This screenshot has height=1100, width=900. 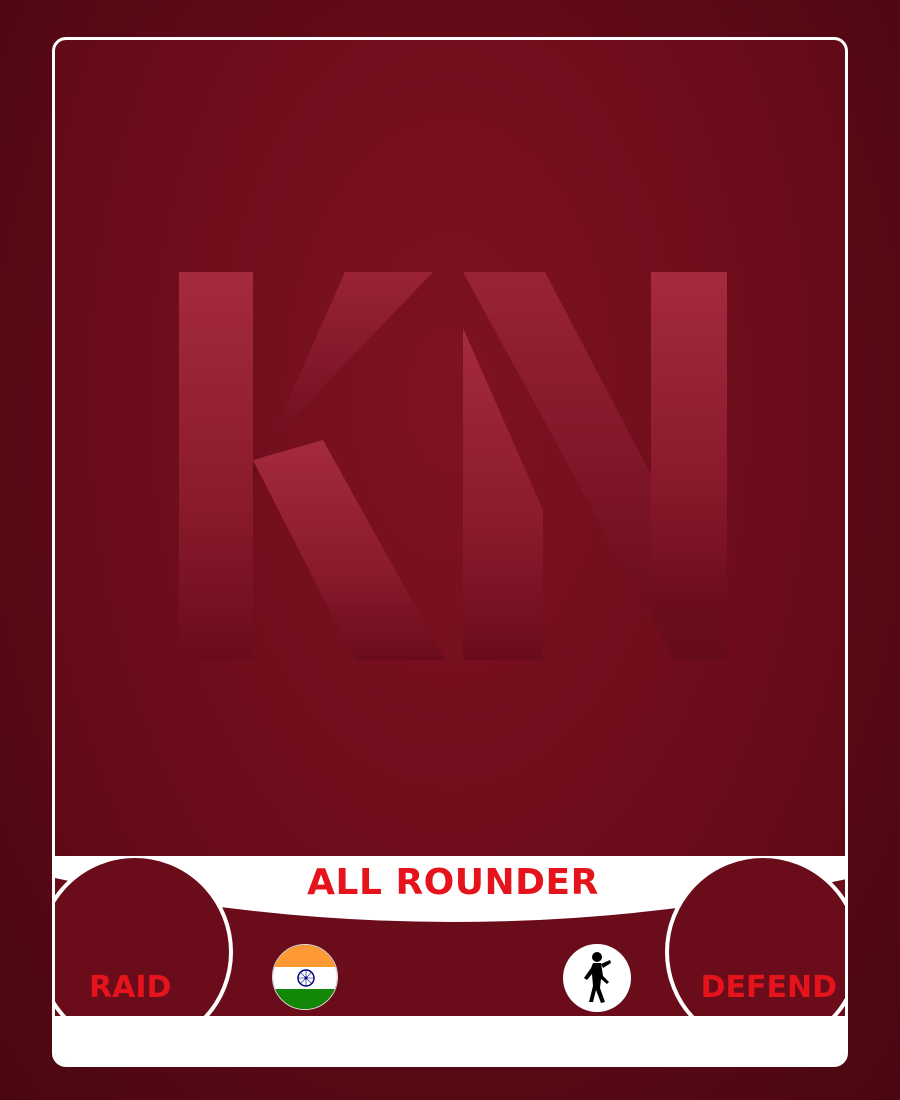 I want to click on runner-silhouette-icon, so click(x=597, y=978).